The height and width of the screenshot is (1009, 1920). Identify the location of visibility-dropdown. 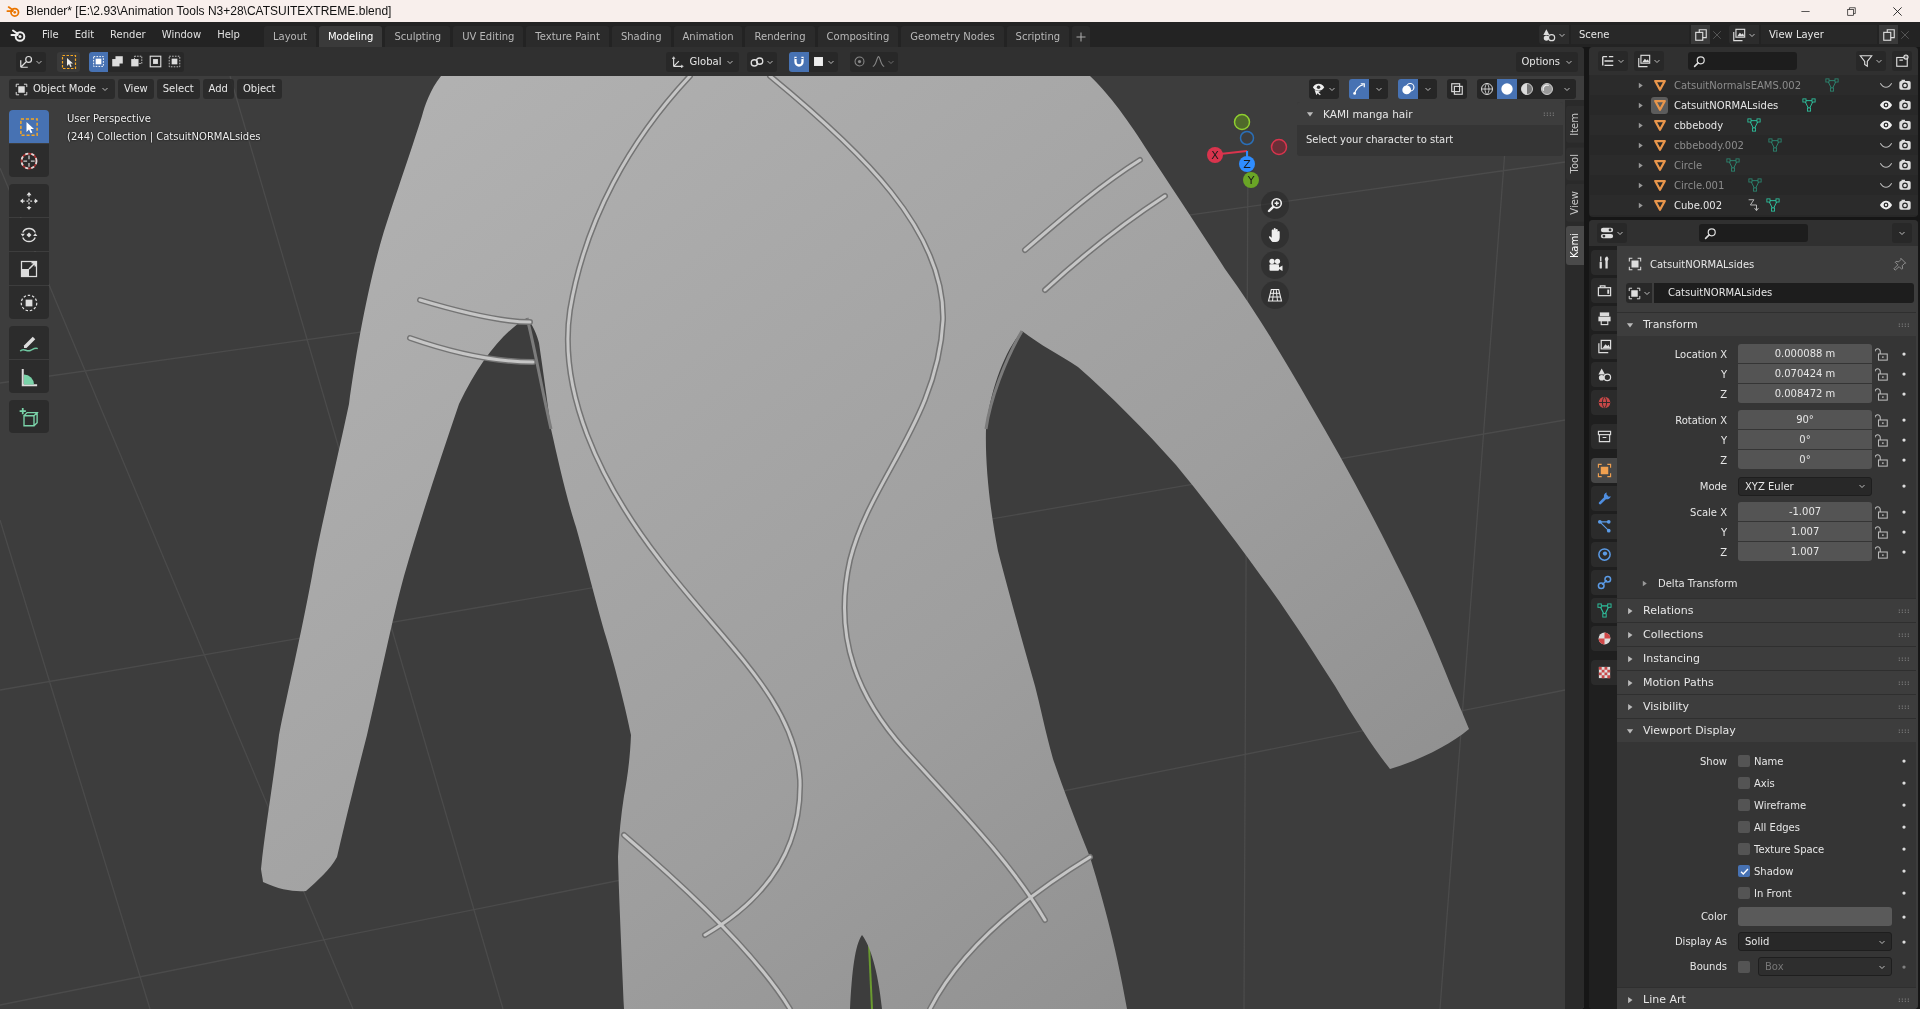
(1324, 89).